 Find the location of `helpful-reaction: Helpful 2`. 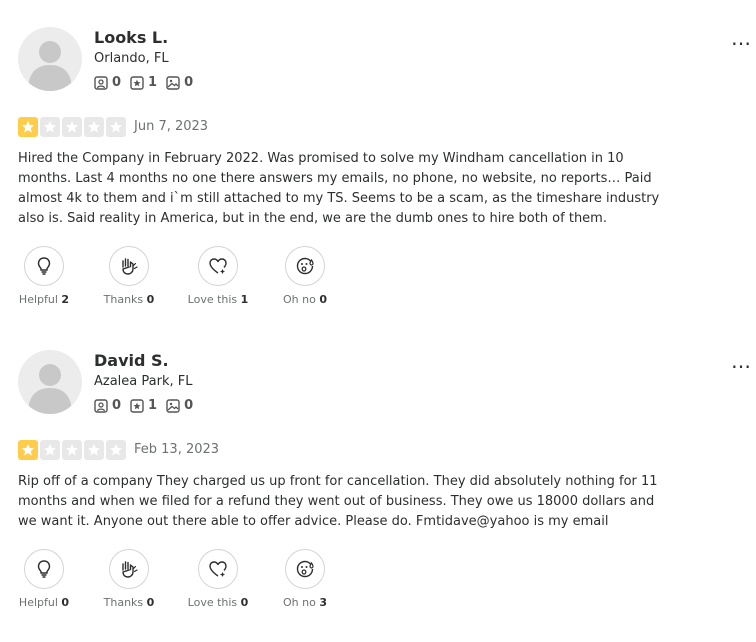

helpful-reaction: Helpful 2 is located at coordinates (44, 276).